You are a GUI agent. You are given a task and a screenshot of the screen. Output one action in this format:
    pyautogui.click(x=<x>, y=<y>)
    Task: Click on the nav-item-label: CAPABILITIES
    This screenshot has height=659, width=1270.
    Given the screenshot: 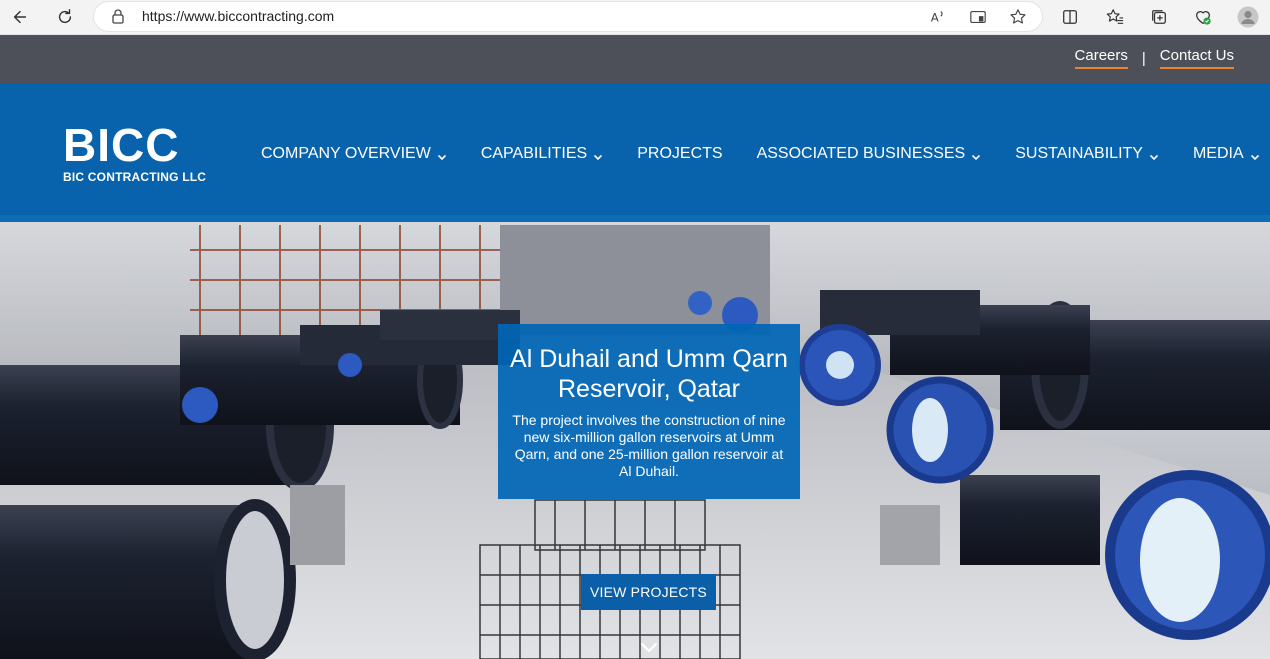 What is the action you would take?
    pyautogui.click(x=534, y=153)
    